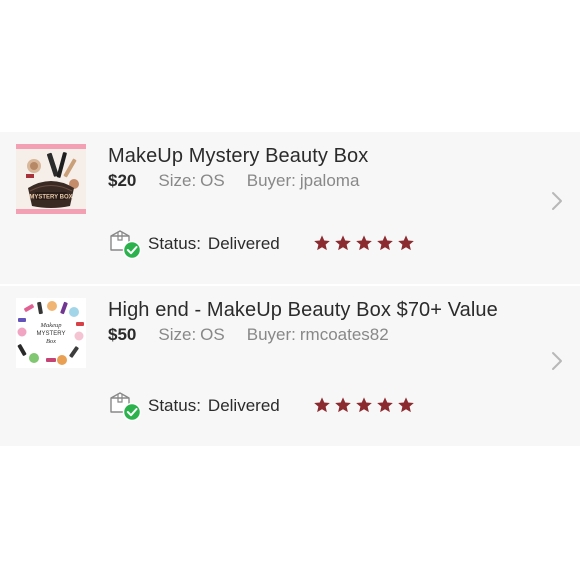 This screenshot has height=580, width=580. Describe the element at coordinates (344, 334) in the screenshot. I see `buyer-name: rmcoates82` at that location.